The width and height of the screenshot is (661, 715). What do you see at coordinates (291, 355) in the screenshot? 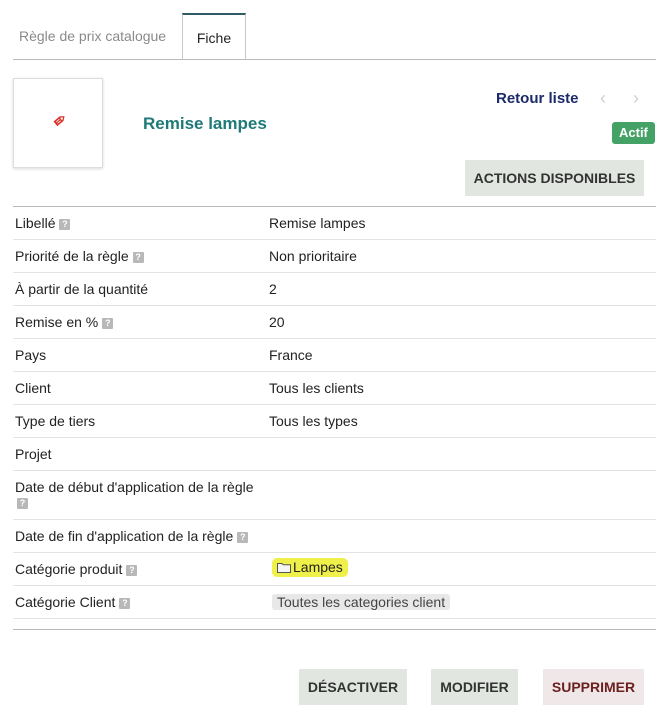
I see `field-value: France` at bounding box center [291, 355].